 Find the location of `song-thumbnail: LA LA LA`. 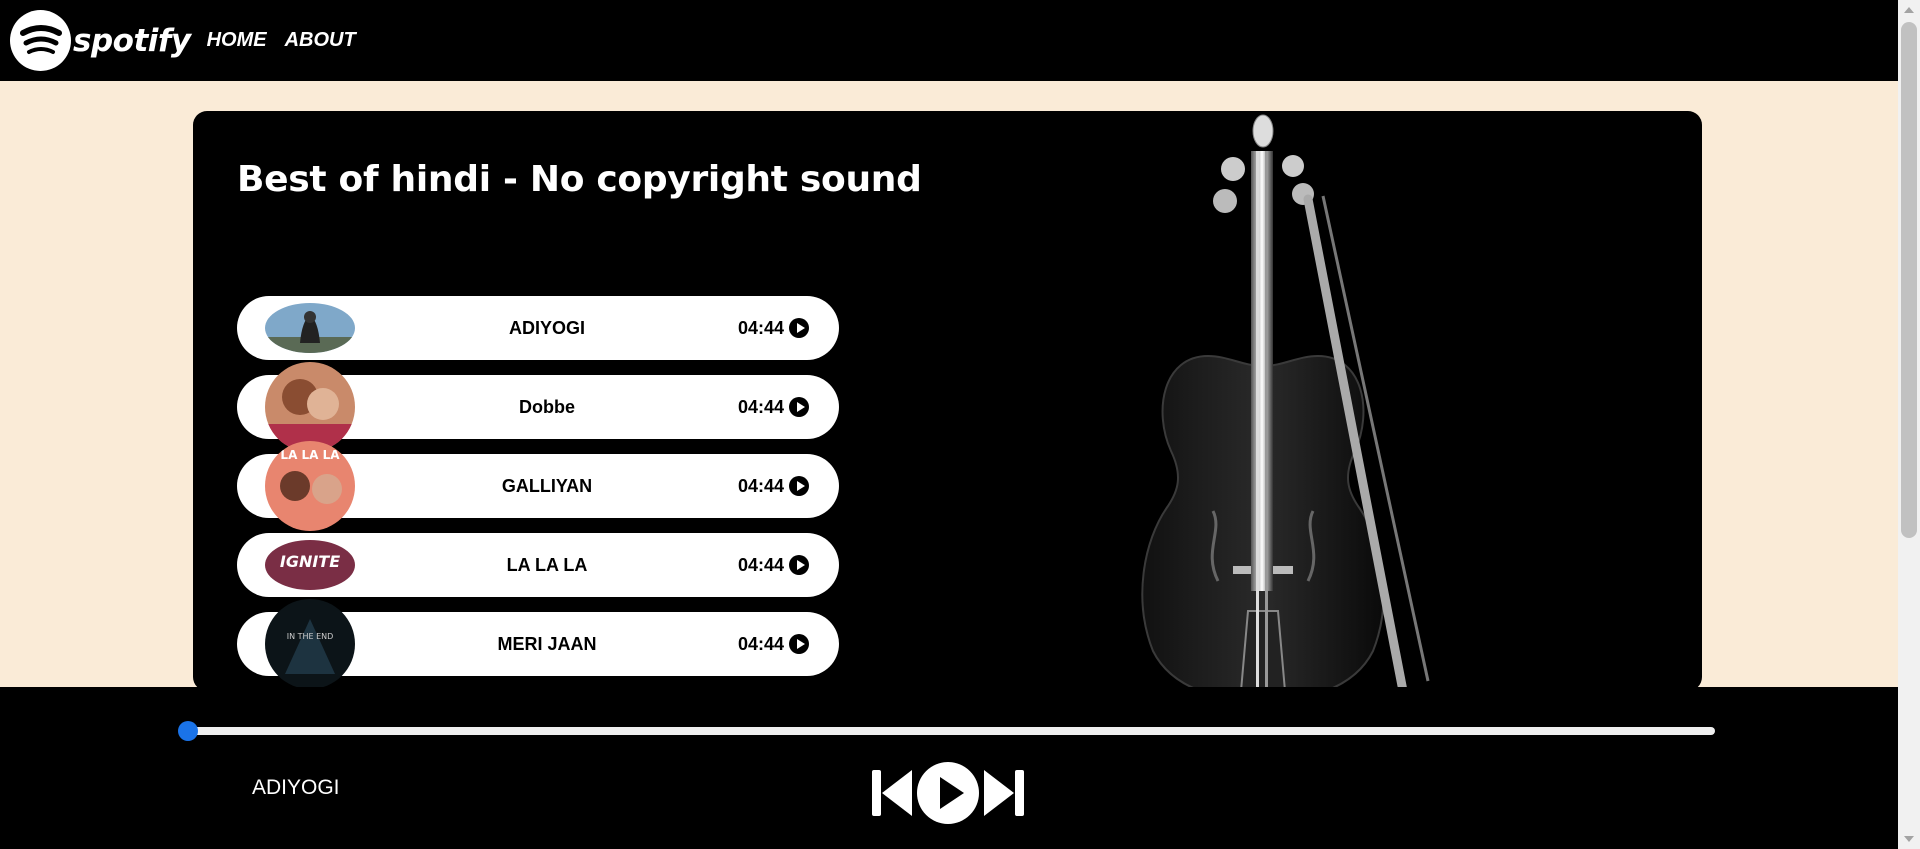

song-thumbnail: LA LA LA is located at coordinates (310, 486).